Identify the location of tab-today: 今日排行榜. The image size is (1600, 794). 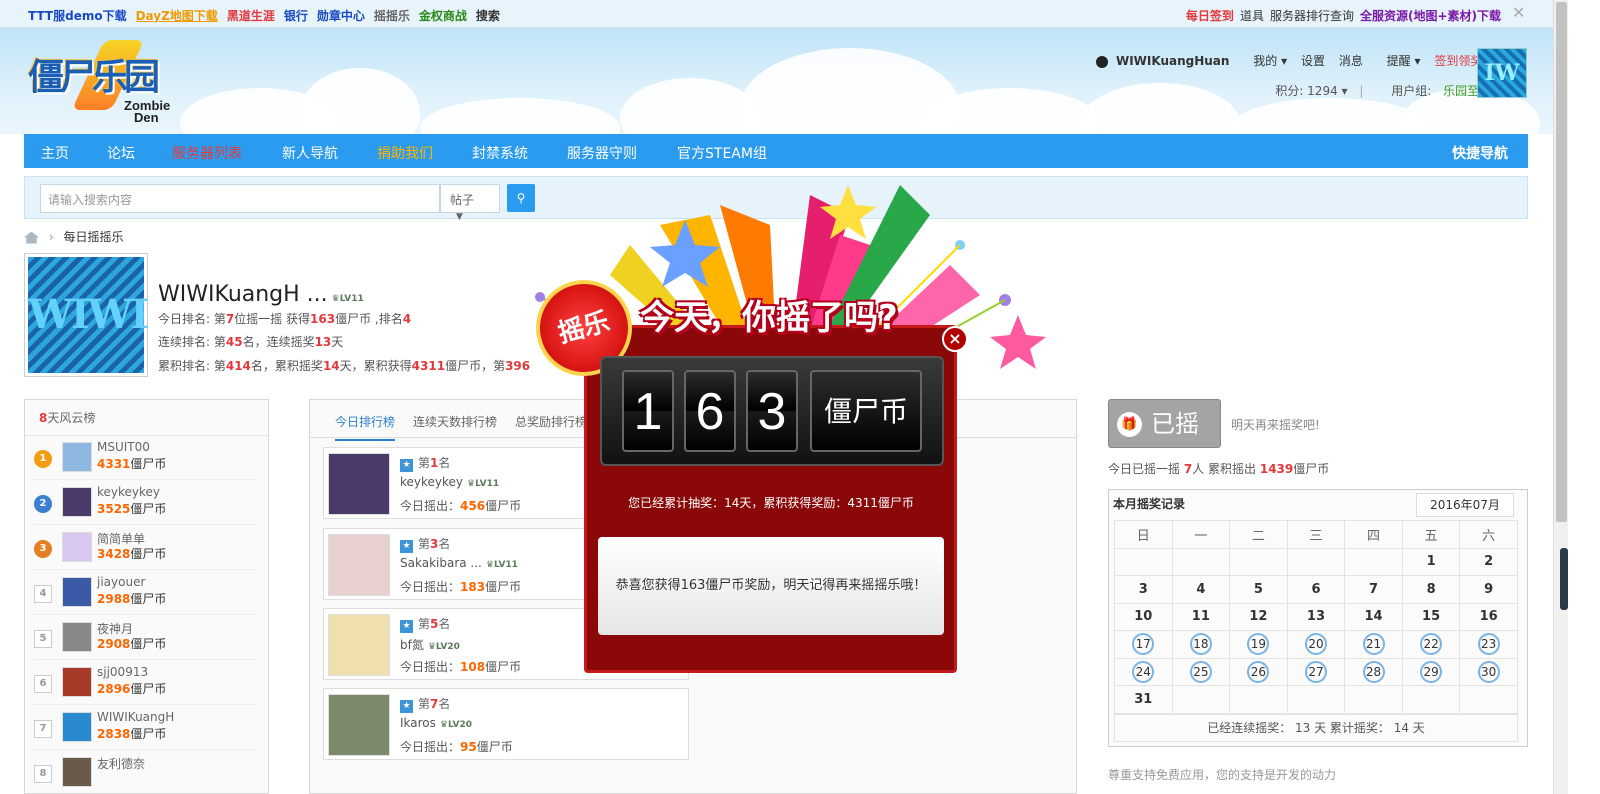
(365, 427).